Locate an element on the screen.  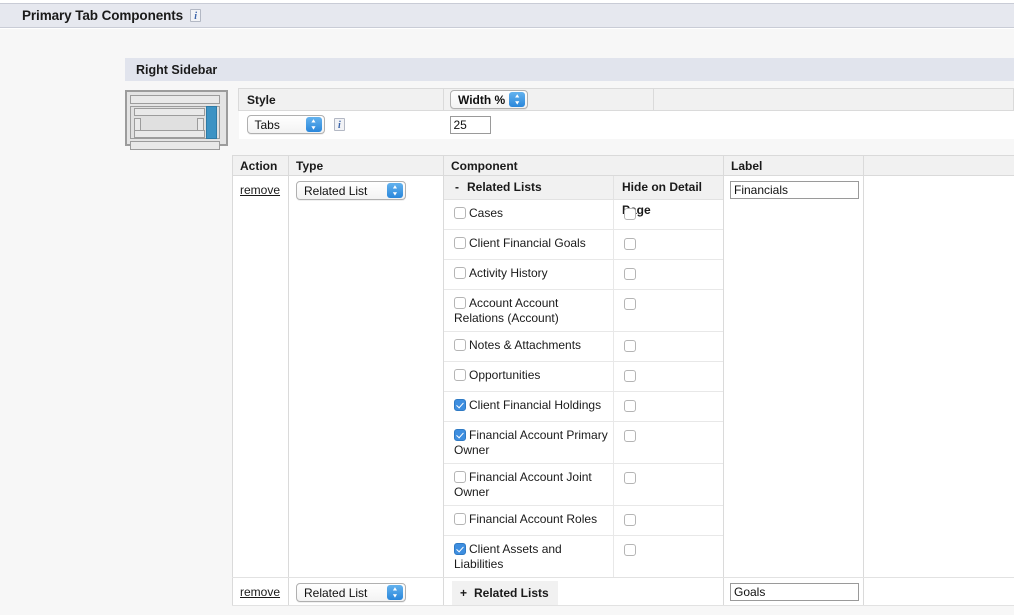
components-table-header-row: Action Type Component Label is located at coordinates (623, 165).